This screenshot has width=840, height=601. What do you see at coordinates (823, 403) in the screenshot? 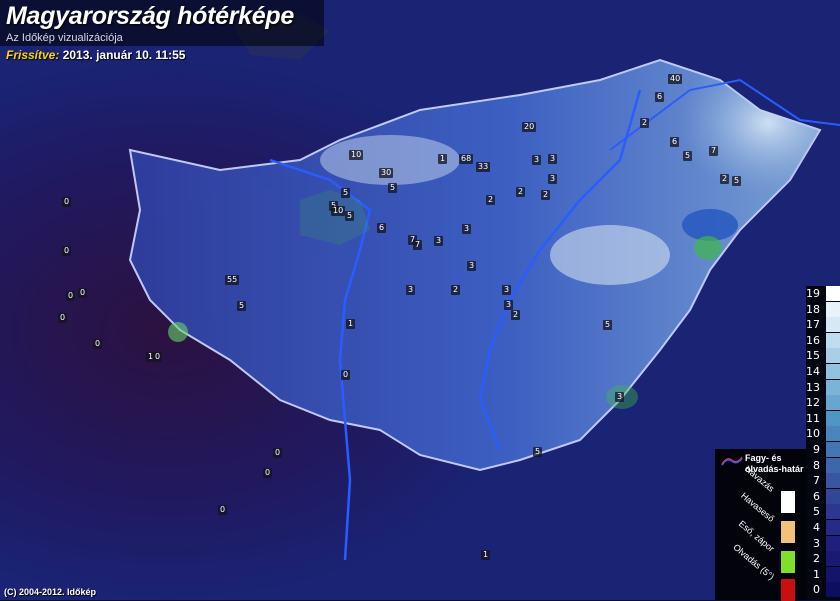
I see `scale-row: 12` at bounding box center [823, 403].